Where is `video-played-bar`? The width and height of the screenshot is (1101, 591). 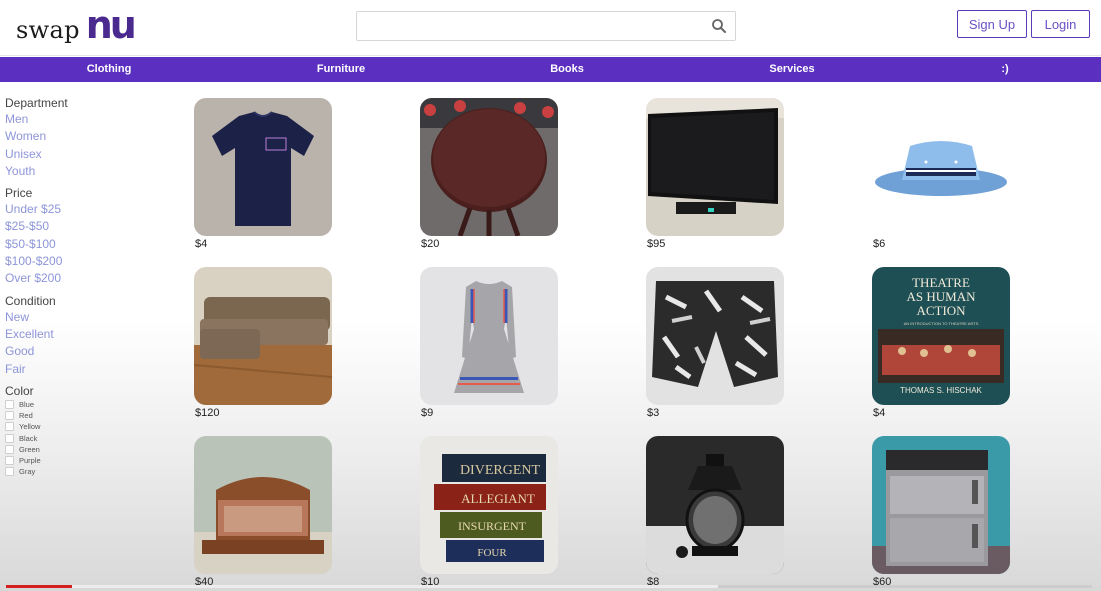 video-played-bar is located at coordinates (39, 586).